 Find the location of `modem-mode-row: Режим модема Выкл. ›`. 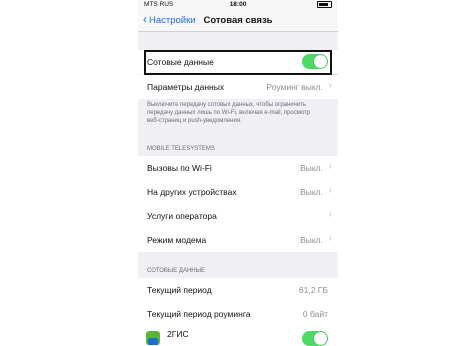

modem-mode-row: Режим модема Выкл. › is located at coordinates (238, 240).